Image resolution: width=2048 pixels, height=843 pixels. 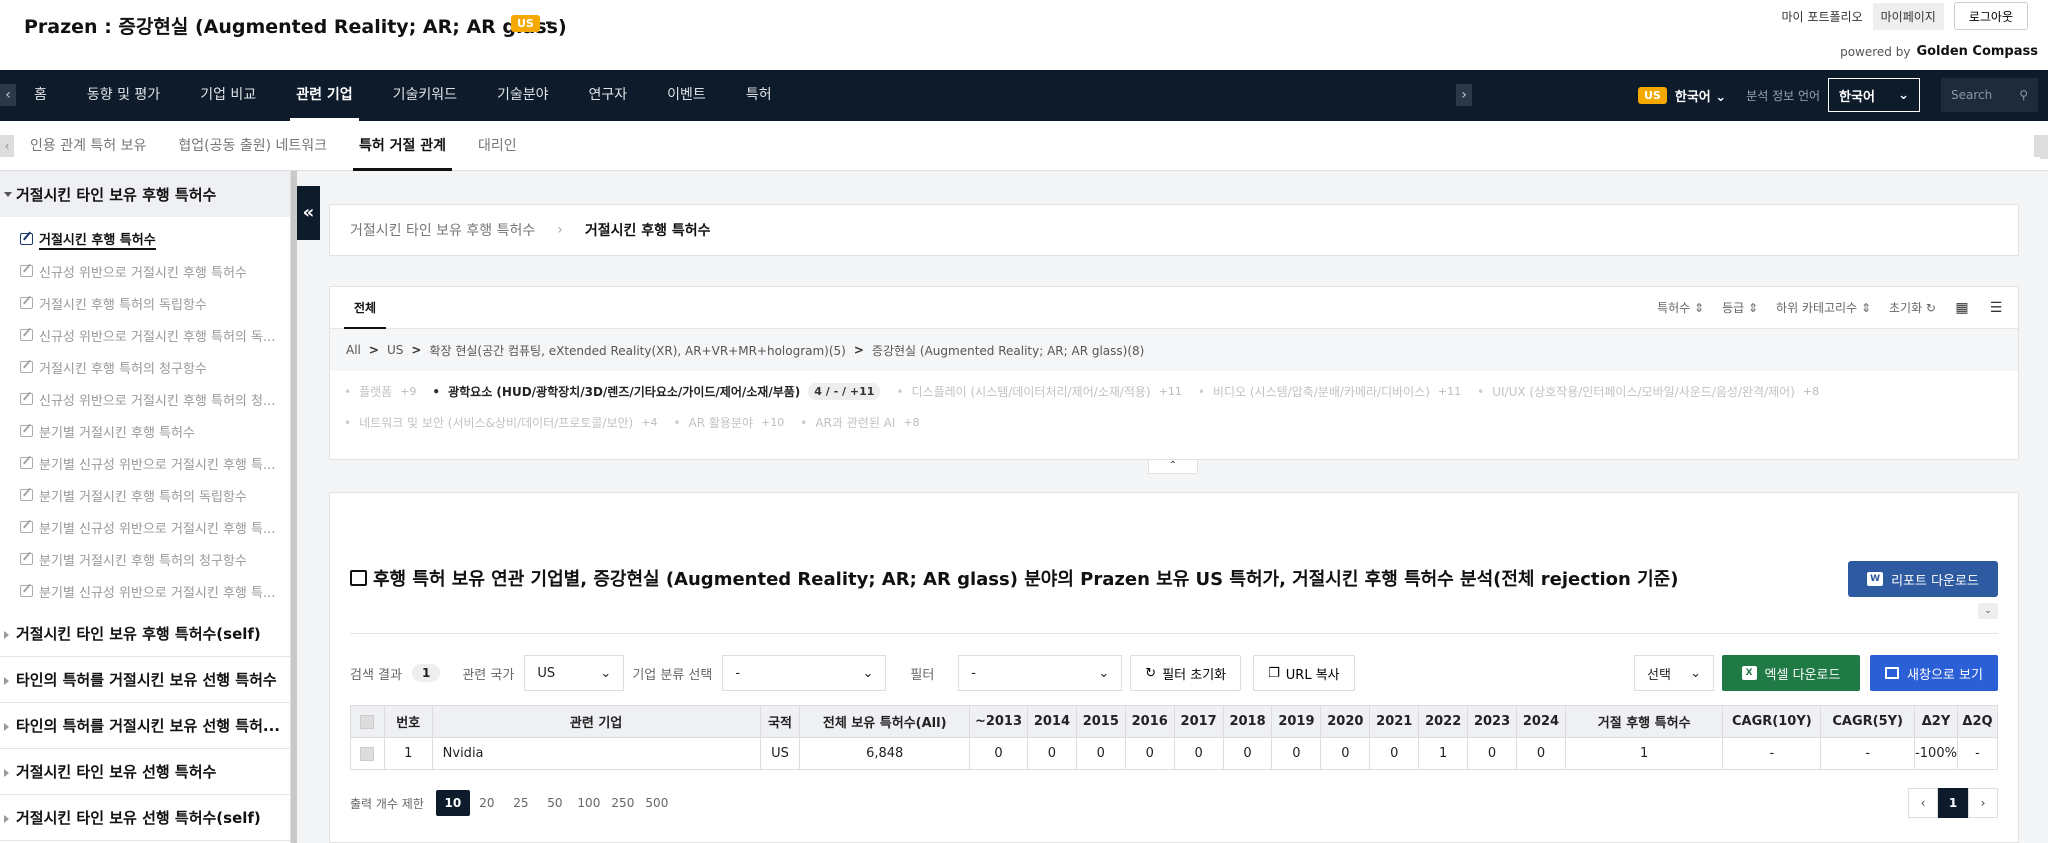 I want to click on tab-agent: 대리인, so click(x=497, y=146).